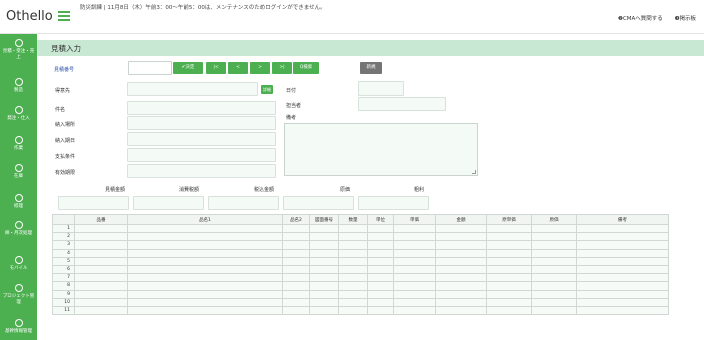 This screenshot has height=340, width=704. I want to click on customer-field, so click(192, 89).